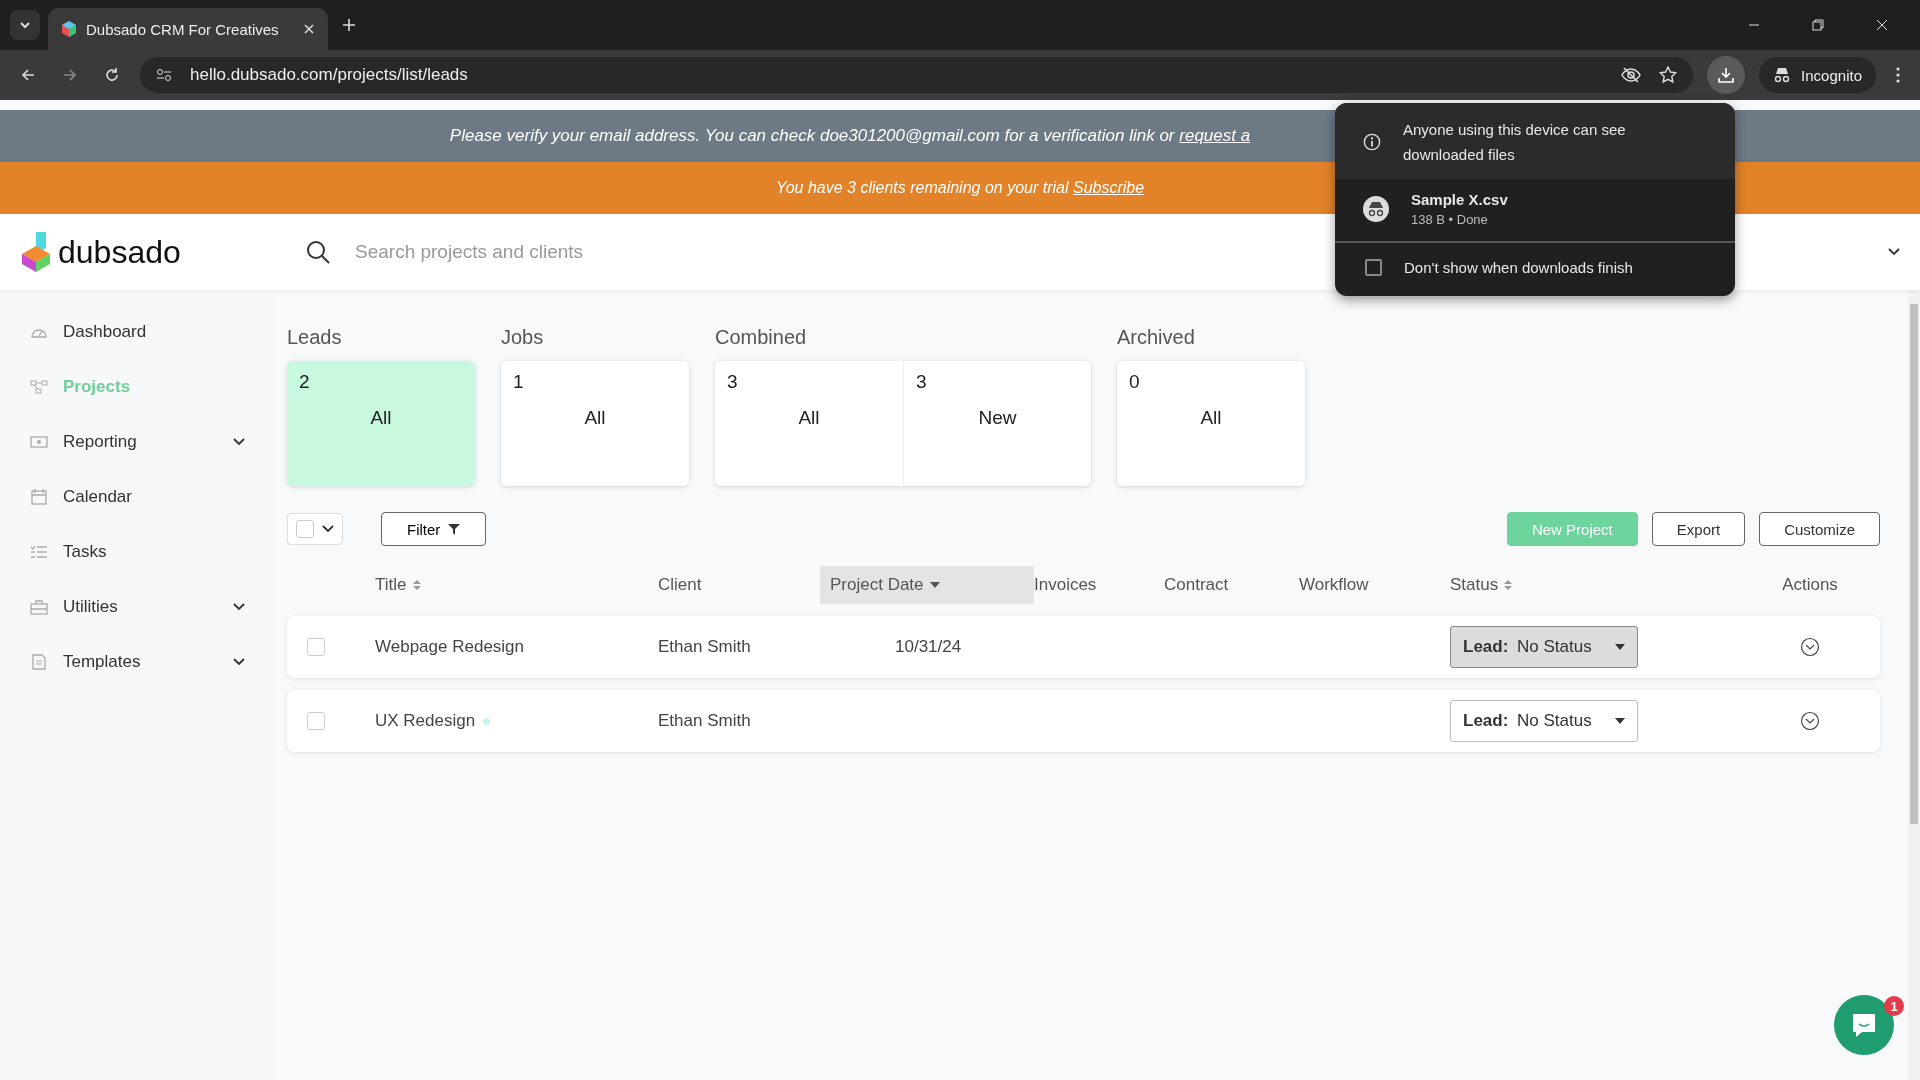 The width and height of the screenshot is (1920, 1080). Describe the element at coordinates (1631, 75) in the screenshot. I see `eye-slash-icon` at that location.